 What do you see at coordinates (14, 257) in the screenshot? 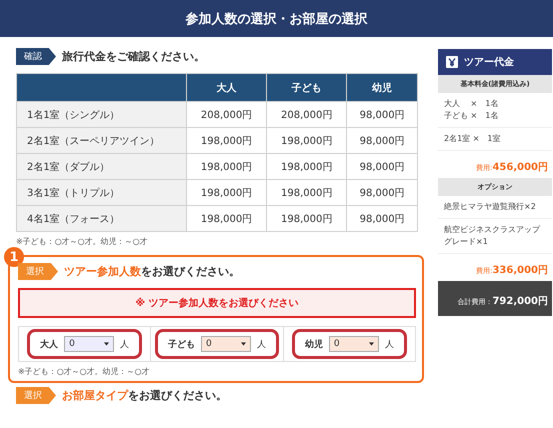
I see `step-badge: 1` at bounding box center [14, 257].